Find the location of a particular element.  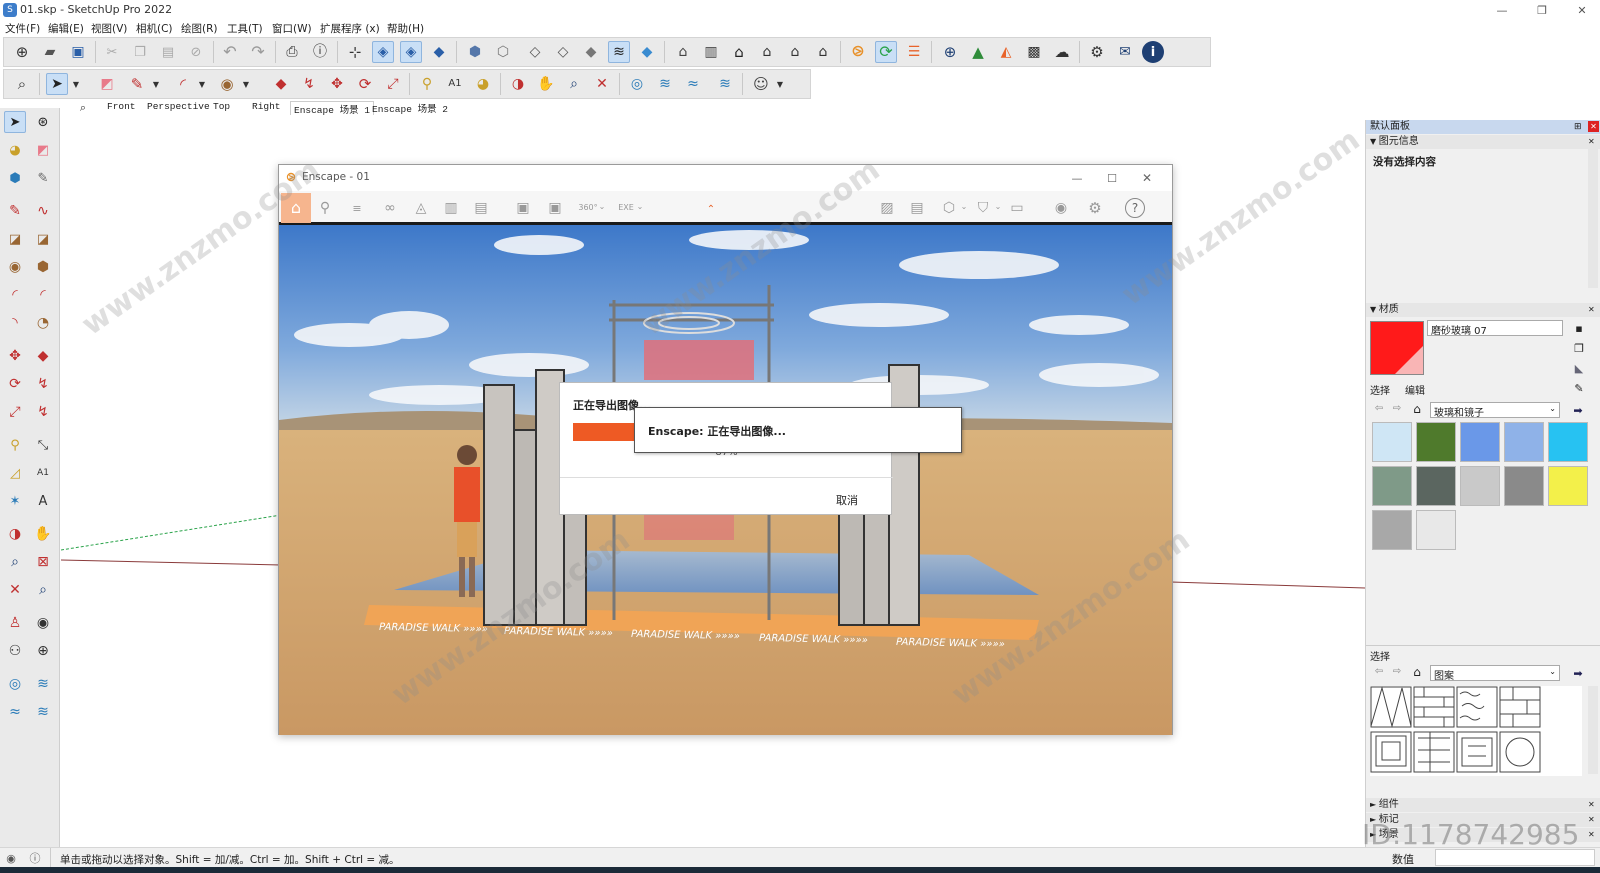

erase-selection-icon: ⊘ is located at coordinates (196, 52).